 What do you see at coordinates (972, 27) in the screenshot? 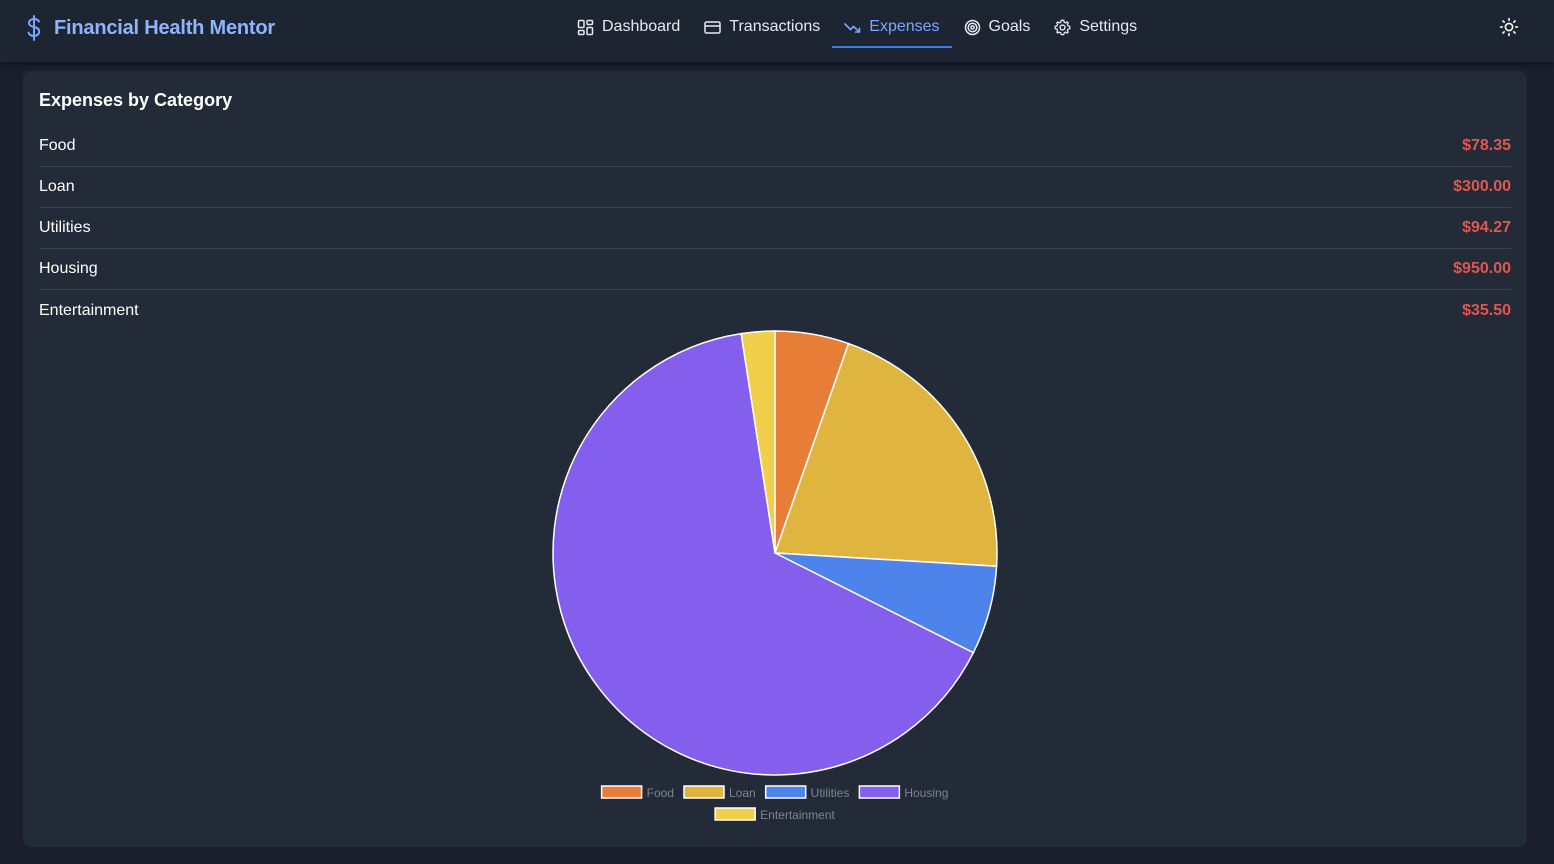
I see `target-icon` at bounding box center [972, 27].